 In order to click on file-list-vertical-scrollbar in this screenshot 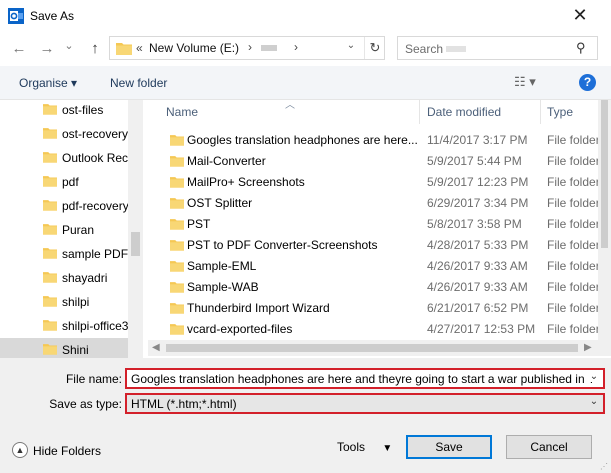, I will do `click(604, 220)`.